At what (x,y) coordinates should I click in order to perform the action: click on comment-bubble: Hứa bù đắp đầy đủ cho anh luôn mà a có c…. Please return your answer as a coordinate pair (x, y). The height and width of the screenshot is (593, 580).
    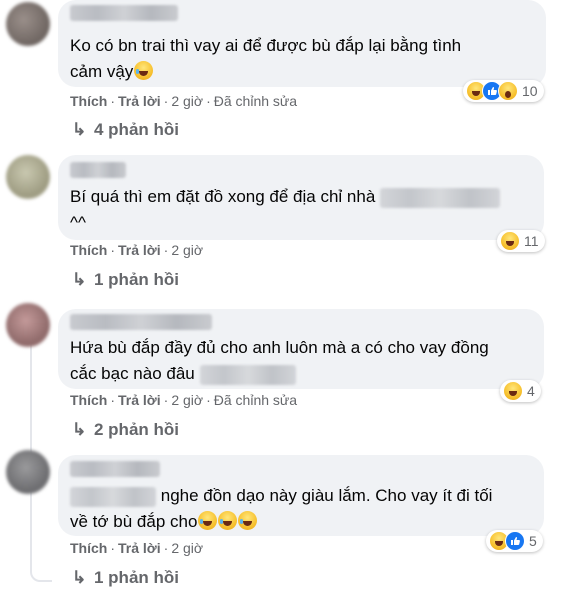
    Looking at the image, I should click on (301, 349).